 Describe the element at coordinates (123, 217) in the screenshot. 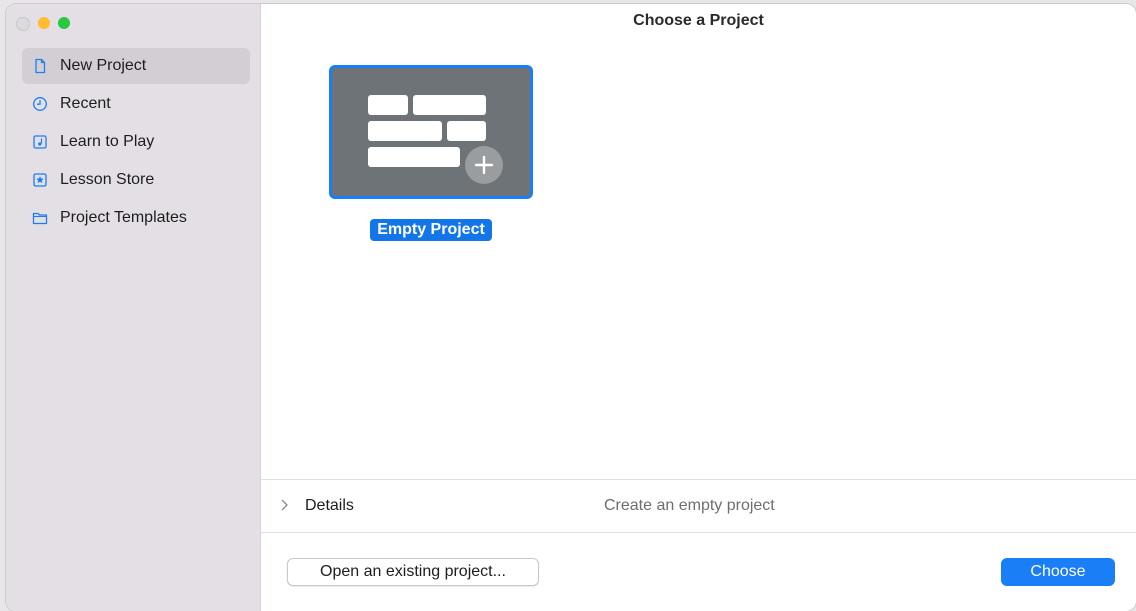

I see `sidebar-item-label: Project Templates` at that location.